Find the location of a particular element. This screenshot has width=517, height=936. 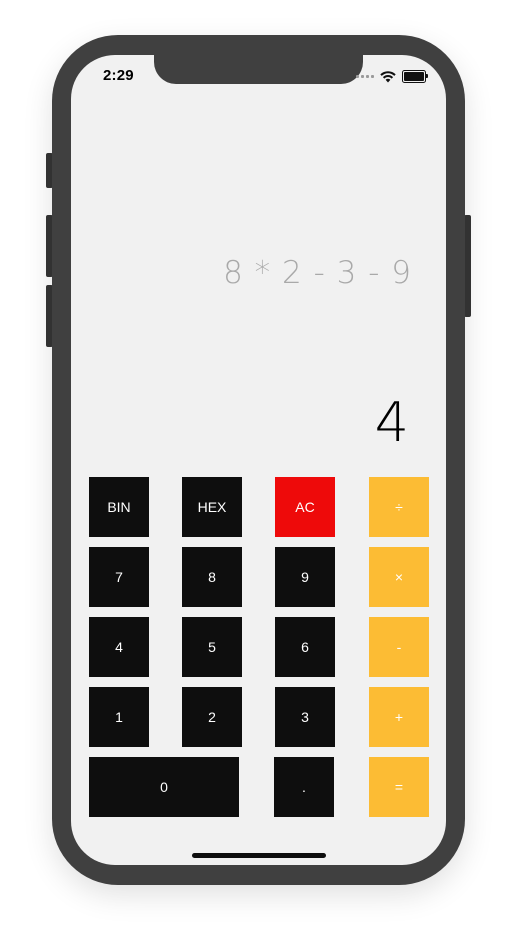

expression-display: 8 * 2 - 3 - 9 is located at coordinates (317, 273).